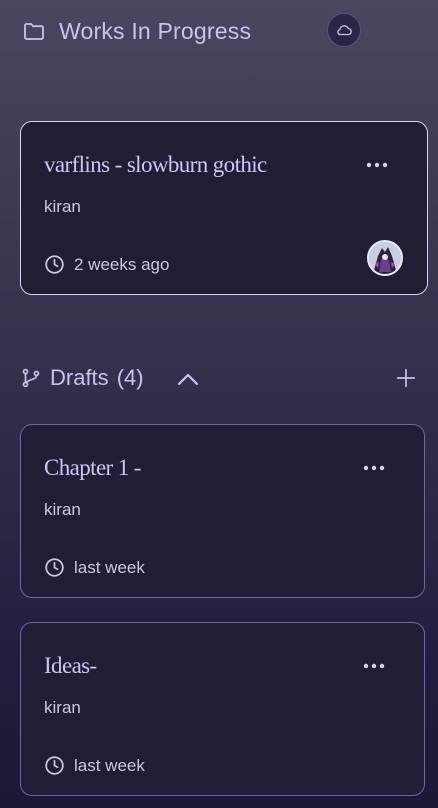  I want to click on draft-title: Ideas-, so click(70, 665).